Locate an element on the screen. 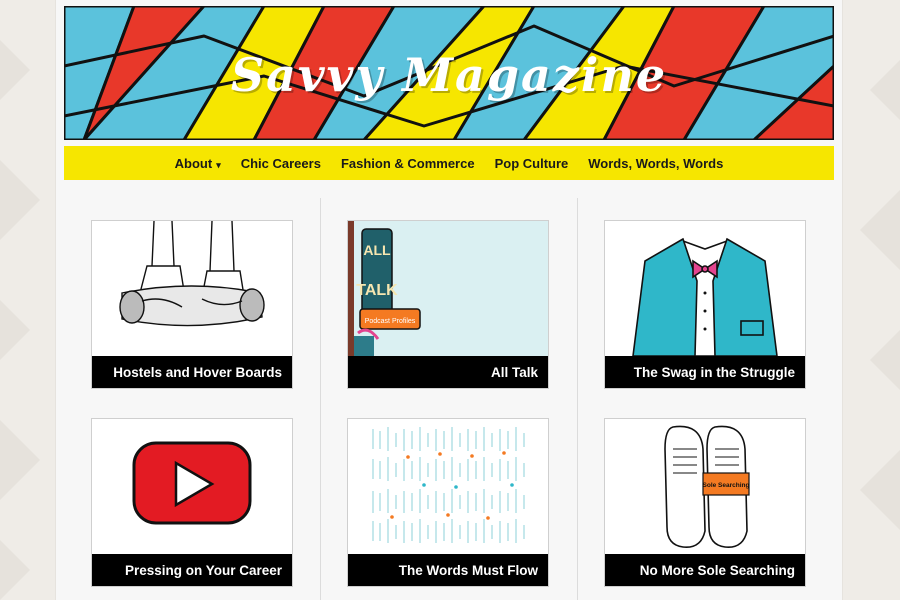 The height and width of the screenshot is (600, 900). article-title: No More Sole Searching is located at coordinates (705, 570).